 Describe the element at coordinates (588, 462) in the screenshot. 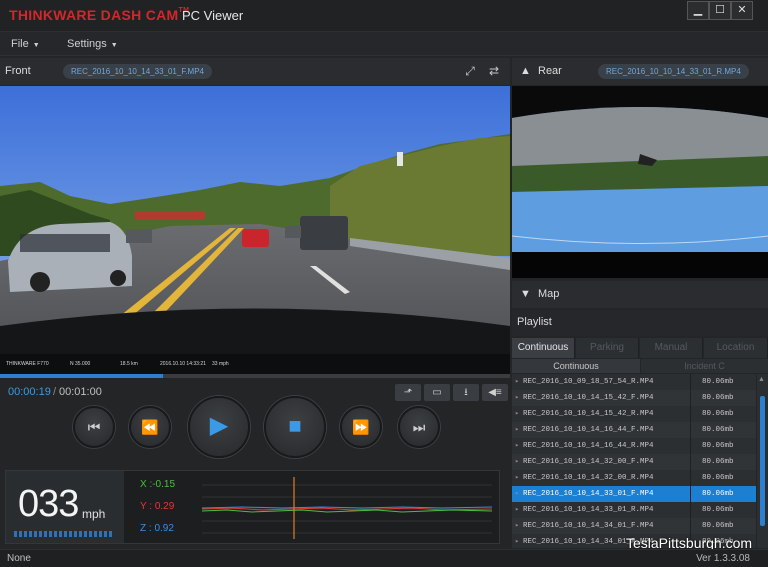

I see `playlist-file-name: REC_2016_10_10_14_32_00_F.MP4` at that location.